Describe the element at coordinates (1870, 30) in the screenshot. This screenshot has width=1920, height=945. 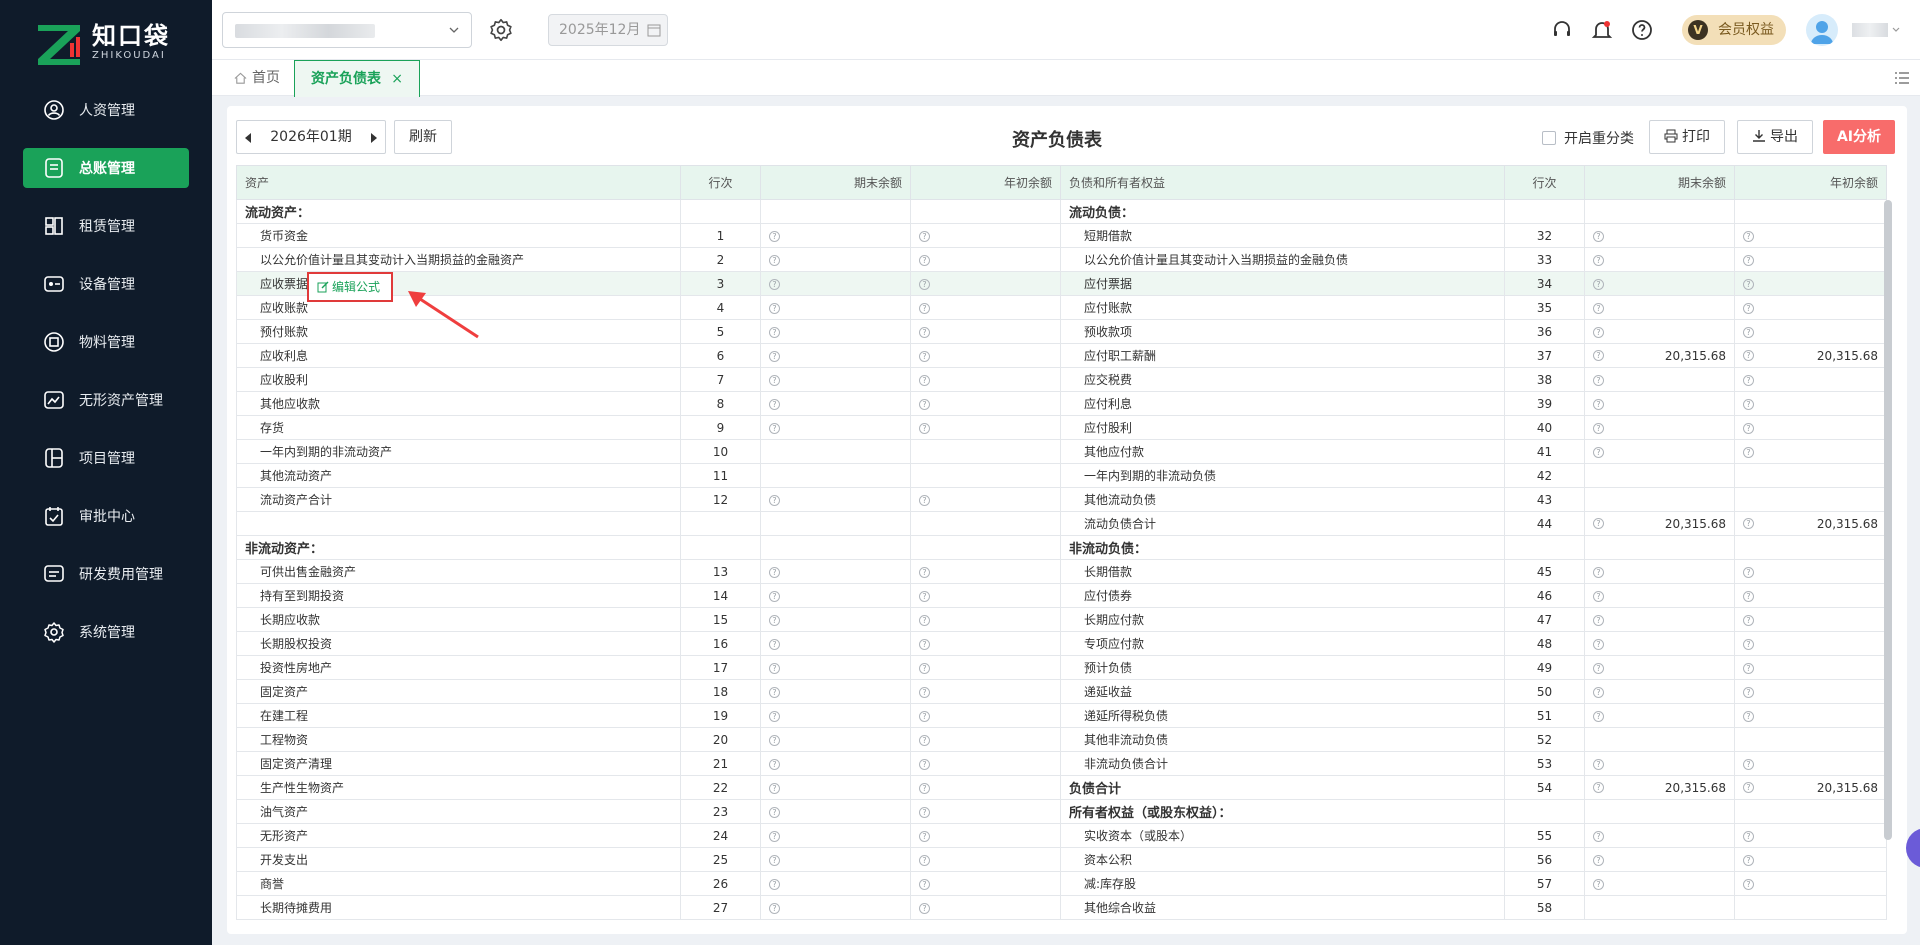
I see `username-redacted` at that location.